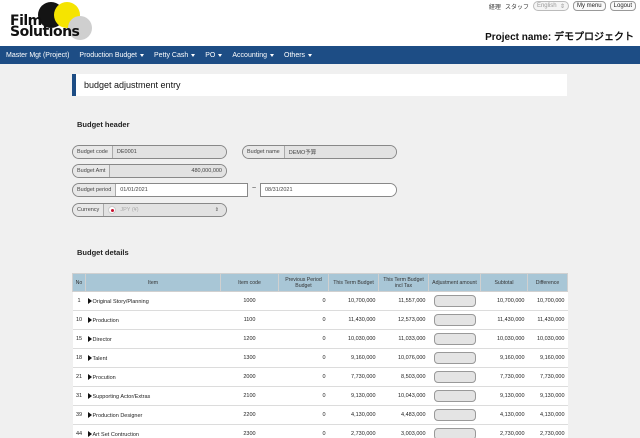 This screenshot has width=640, height=438. Describe the element at coordinates (79, 415) in the screenshot. I see `row-no: 39` at that location.